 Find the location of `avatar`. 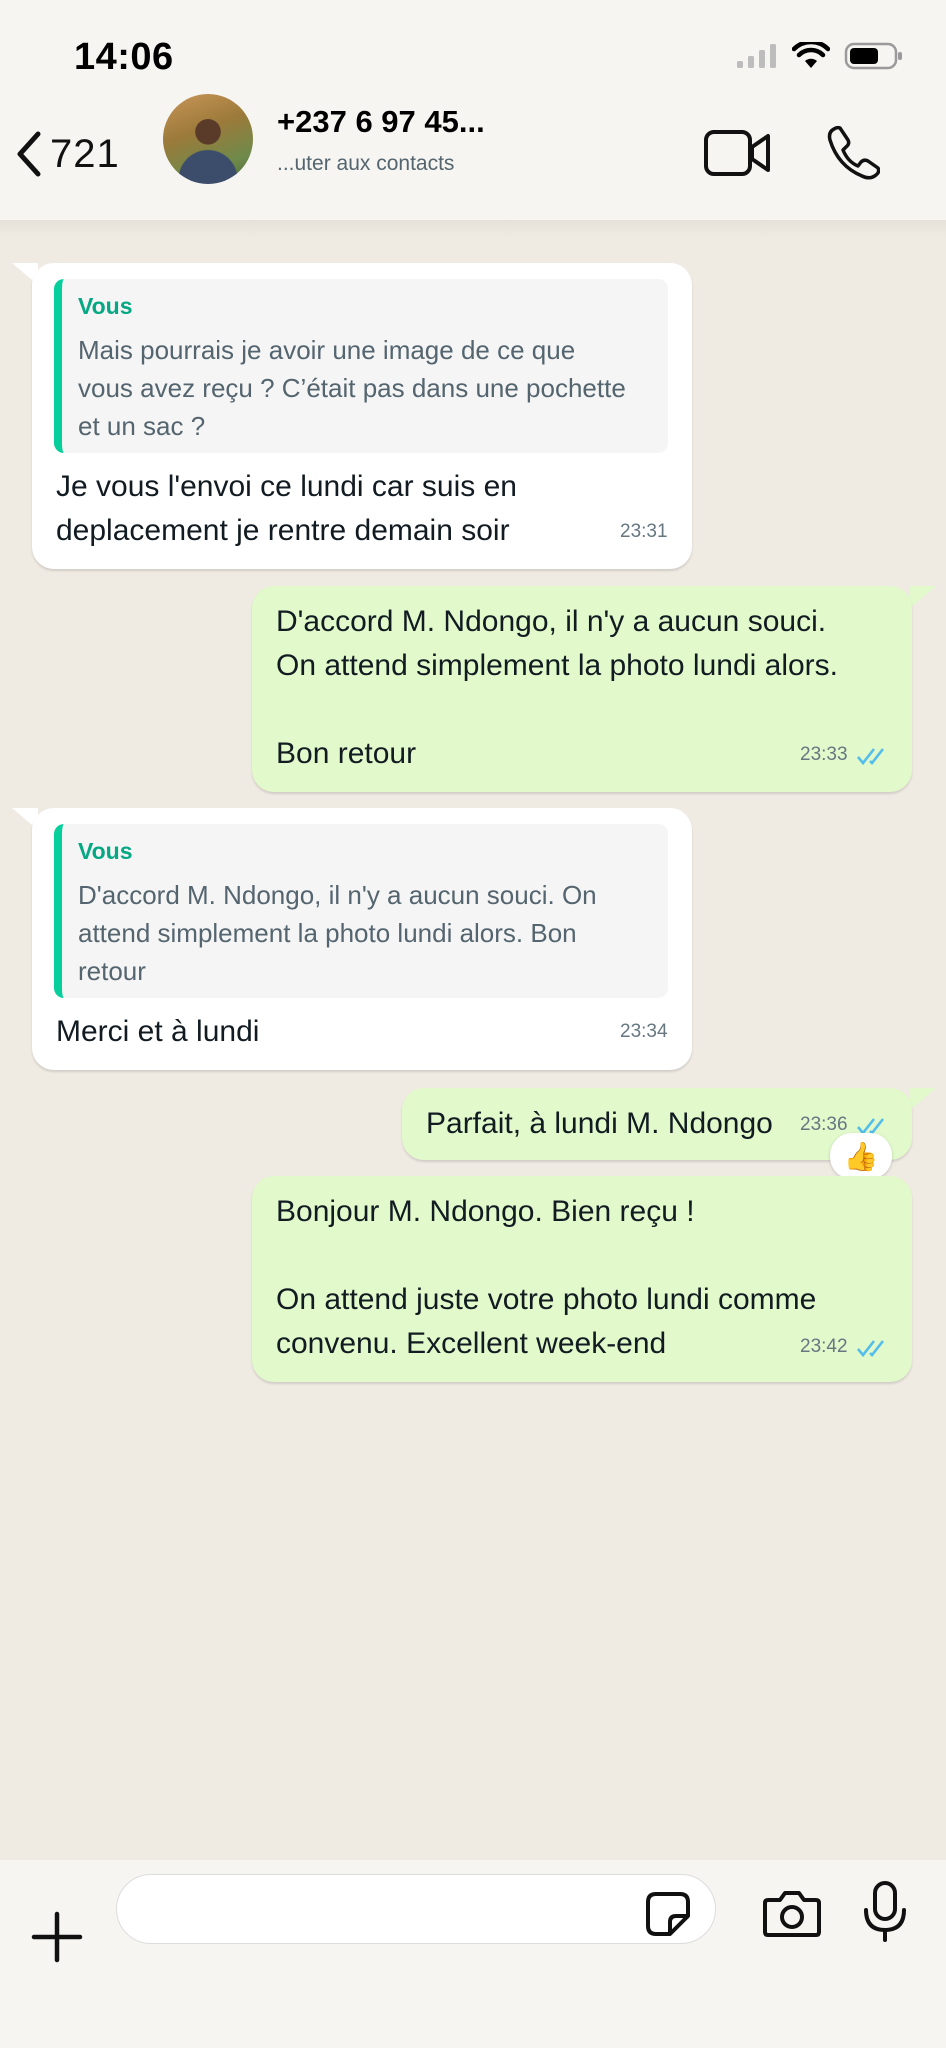

avatar is located at coordinates (208, 139).